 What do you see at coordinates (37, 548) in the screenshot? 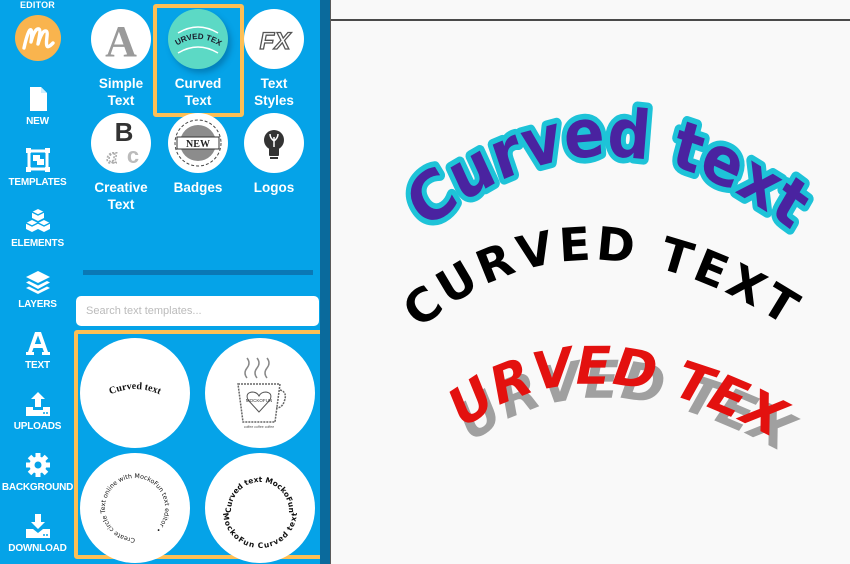
I see `sidebar-item-label: DOWNLOAD` at bounding box center [37, 548].